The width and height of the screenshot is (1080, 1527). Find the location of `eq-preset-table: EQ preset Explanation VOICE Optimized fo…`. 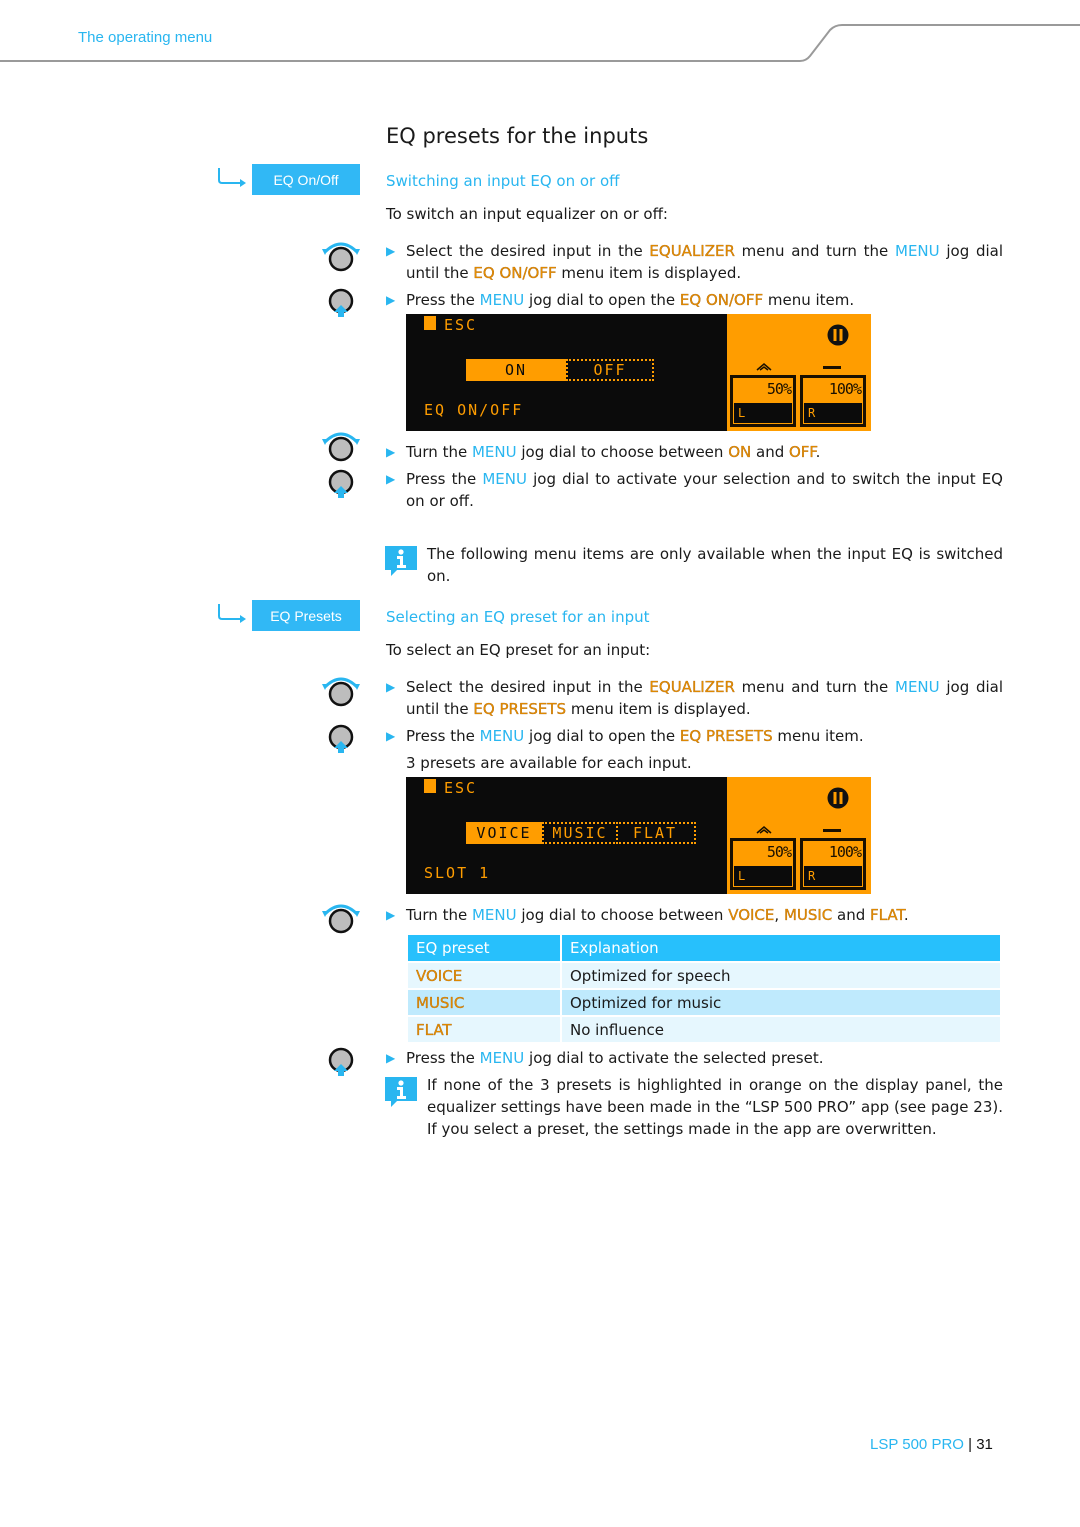

eq-preset-table: EQ preset Explanation VOICE Optimized fo… is located at coordinates (704, 988).